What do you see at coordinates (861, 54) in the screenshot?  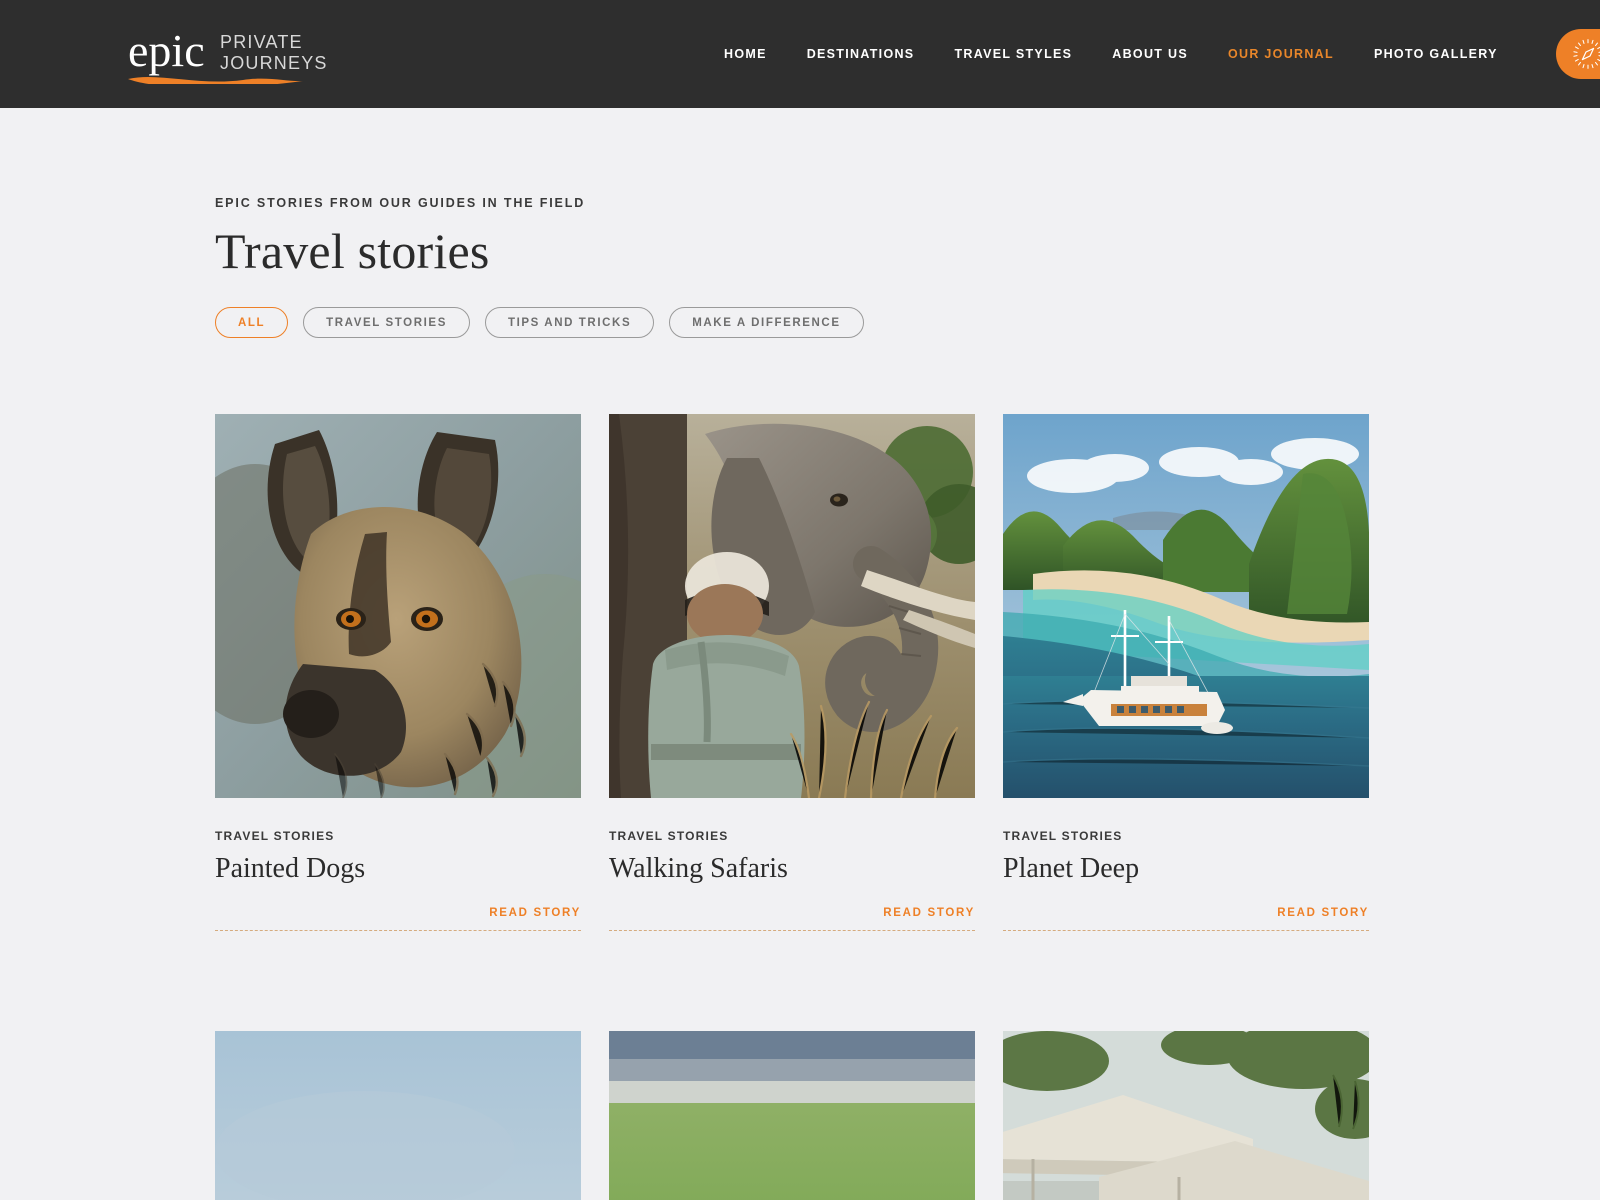 I see `nav-item-destinations: DESTINATIONS` at bounding box center [861, 54].